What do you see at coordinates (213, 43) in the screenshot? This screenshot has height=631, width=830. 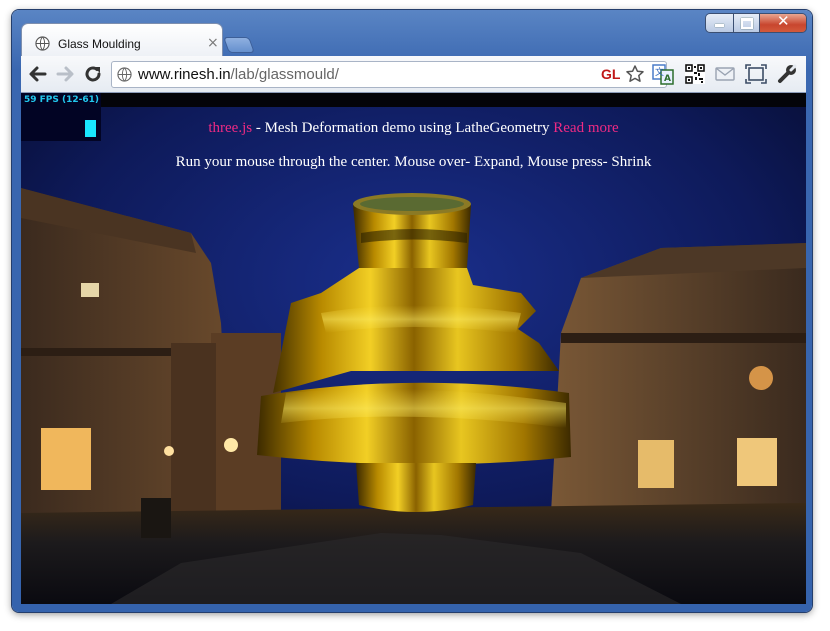 I see `close-tab-icon: ×` at bounding box center [213, 43].